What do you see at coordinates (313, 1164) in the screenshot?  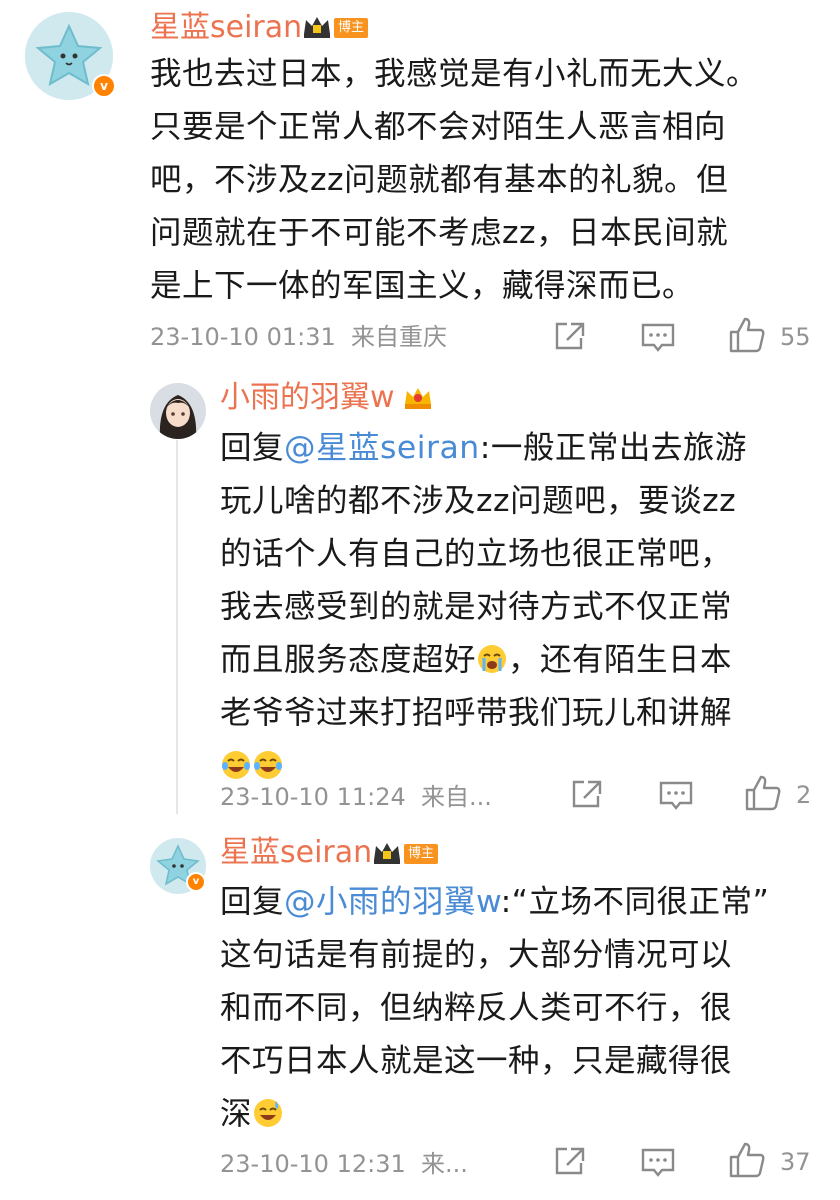 I see `timestamp: 23-10-10 12:31` at bounding box center [313, 1164].